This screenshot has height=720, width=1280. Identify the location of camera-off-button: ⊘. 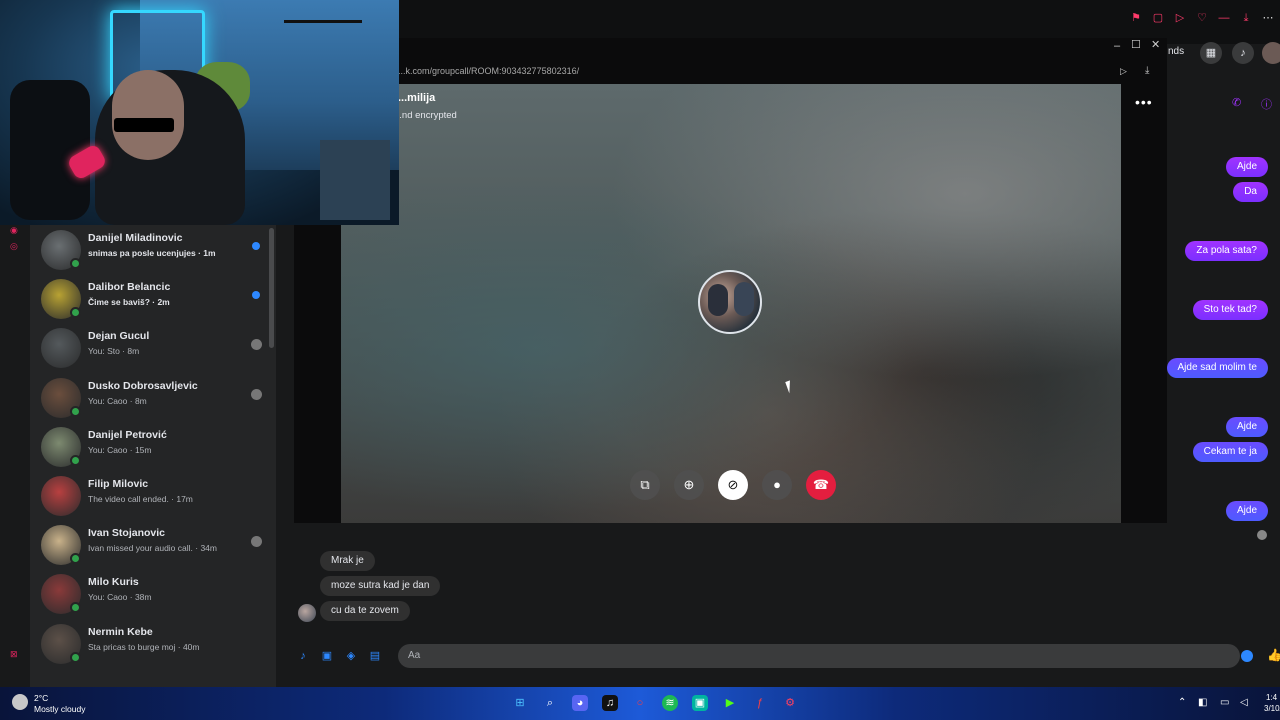
(733, 485).